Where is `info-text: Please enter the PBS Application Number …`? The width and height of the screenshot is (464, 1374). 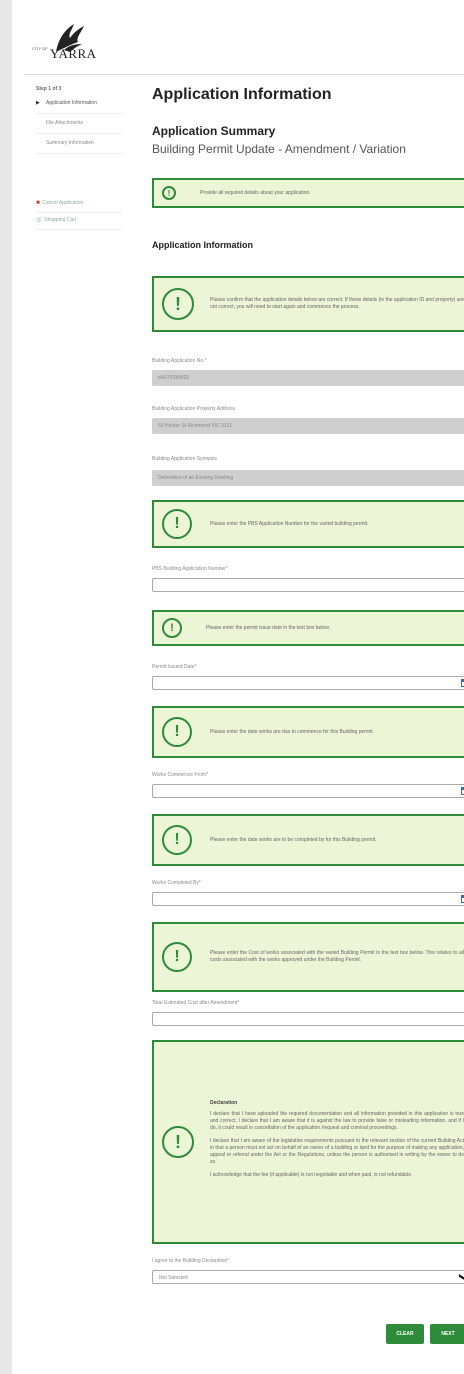 info-text: Please enter the PBS Application Number … is located at coordinates (289, 523).